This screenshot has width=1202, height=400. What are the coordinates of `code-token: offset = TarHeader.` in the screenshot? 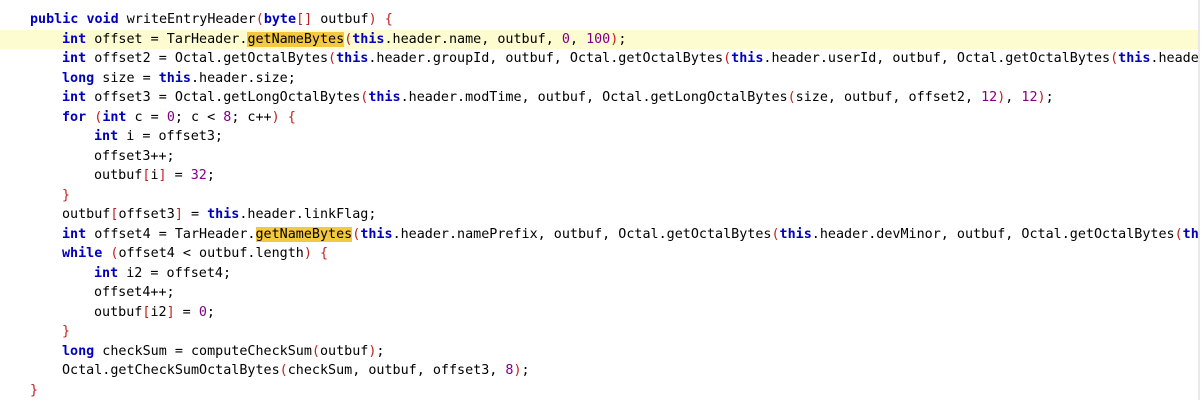 It's located at (166, 39).